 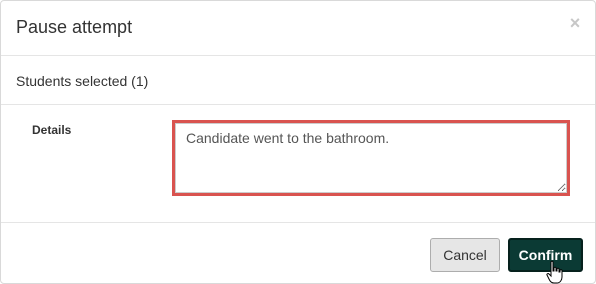 What do you see at coordinates (465, 255) in the screenshot?
I see `cancel-button: Cancel` at bounding box center [465, 255].